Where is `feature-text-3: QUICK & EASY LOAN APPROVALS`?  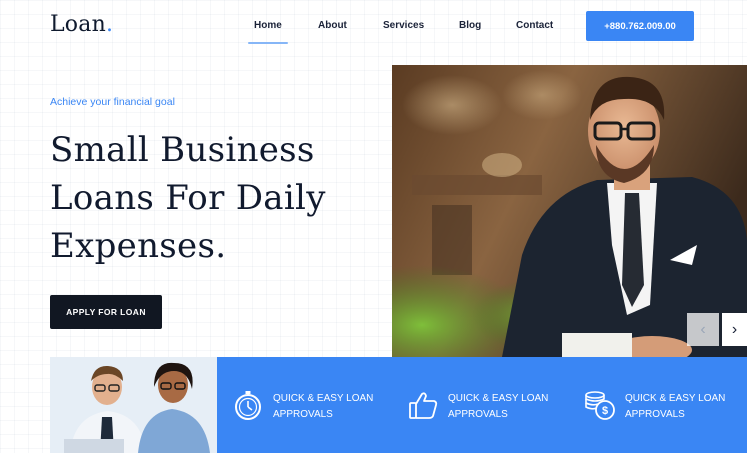 feature-text-3: QUICK & EASY LOAN APPROVALS is located at coordinates (675, 406).